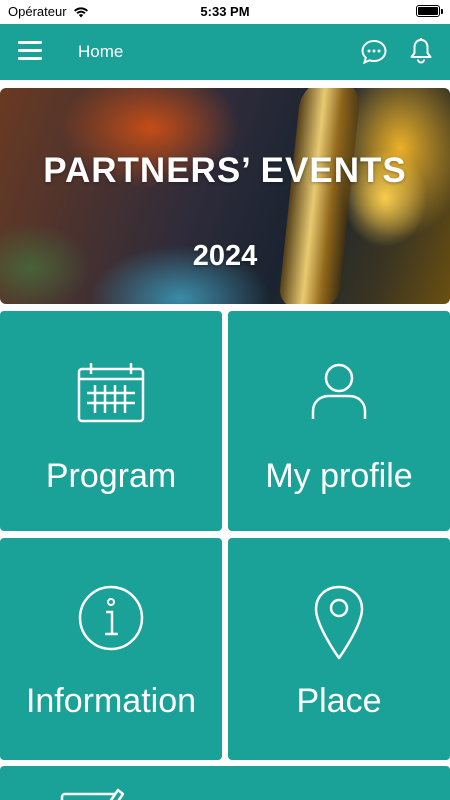 Image resolution: width=450 pixels, height=800 pixels. I want to click on menu-icon, so click(30, 52).